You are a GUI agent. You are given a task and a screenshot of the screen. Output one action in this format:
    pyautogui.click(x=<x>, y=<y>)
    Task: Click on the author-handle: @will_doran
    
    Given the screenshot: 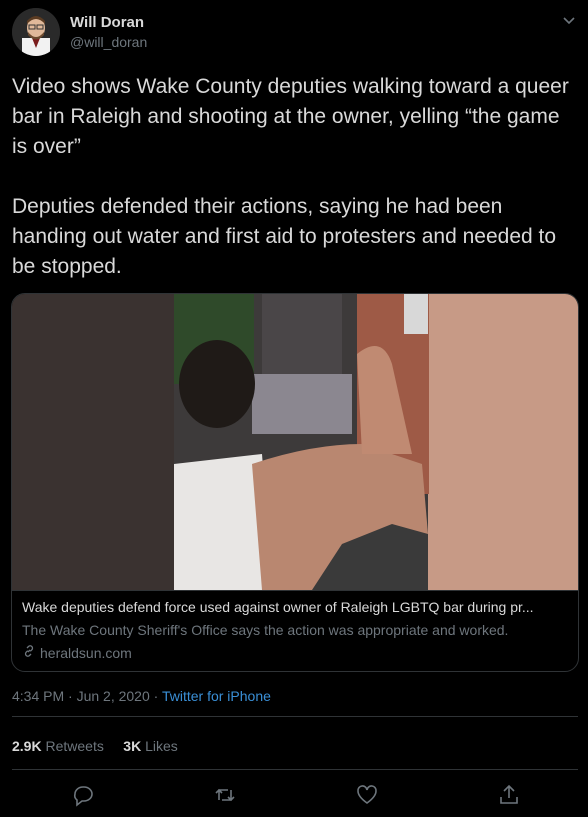 What is the action you would take?
    pyautogui.click(x=108, y=42)
    